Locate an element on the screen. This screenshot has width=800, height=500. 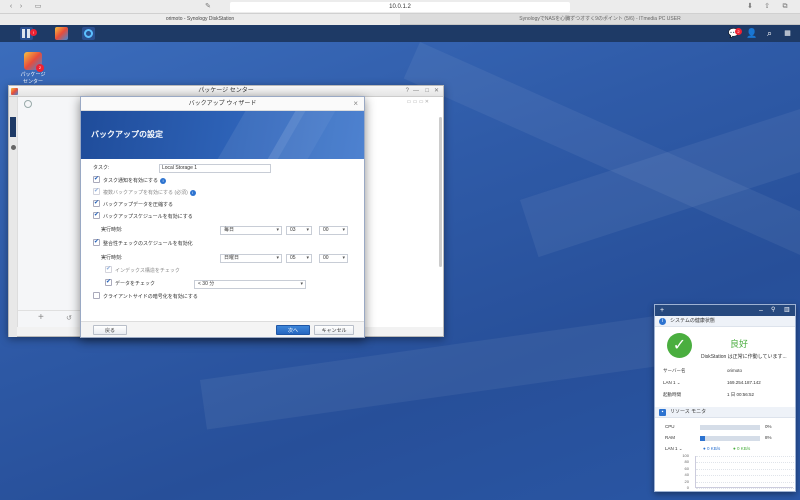
schedule-checkbox is located at coordinates (96, 215).